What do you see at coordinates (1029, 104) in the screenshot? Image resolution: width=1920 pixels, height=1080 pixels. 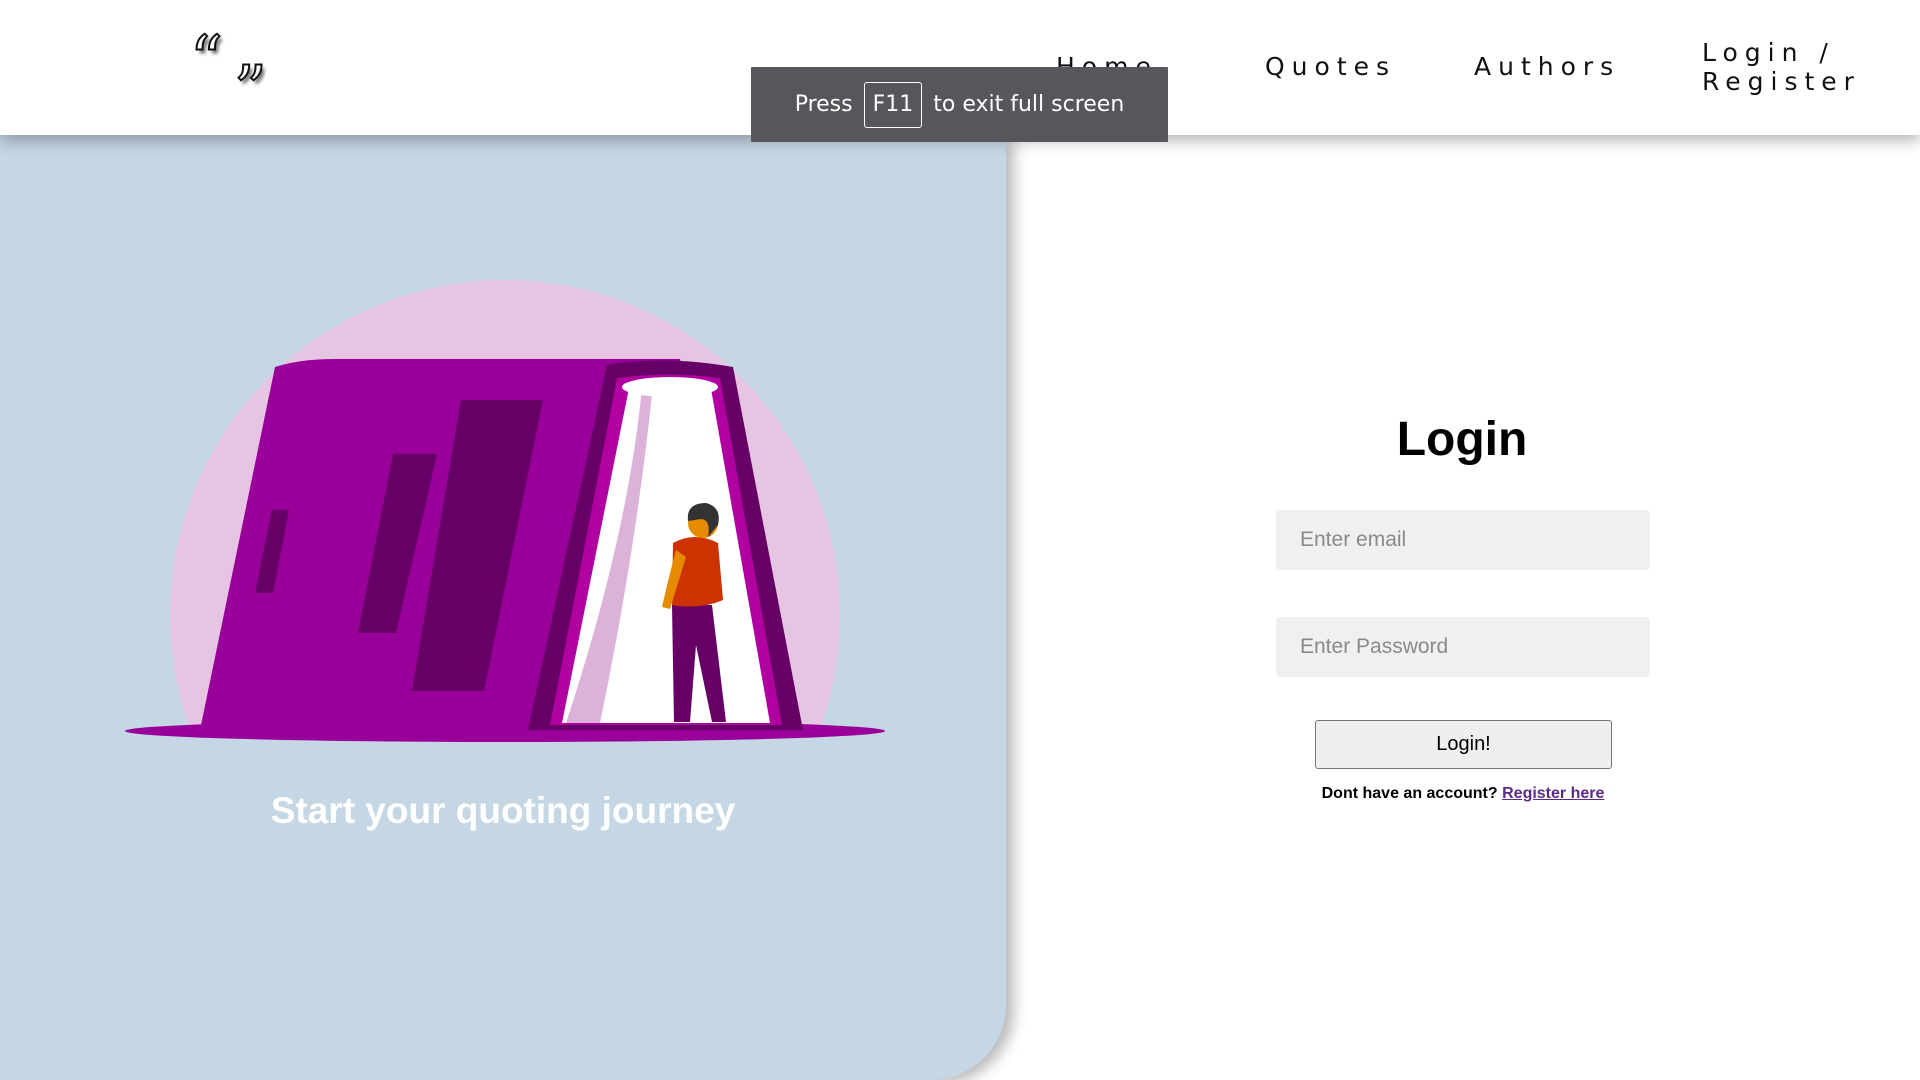 I see `fullscreen-message-text: to exit full screen` at bounding box center [1029, 104].